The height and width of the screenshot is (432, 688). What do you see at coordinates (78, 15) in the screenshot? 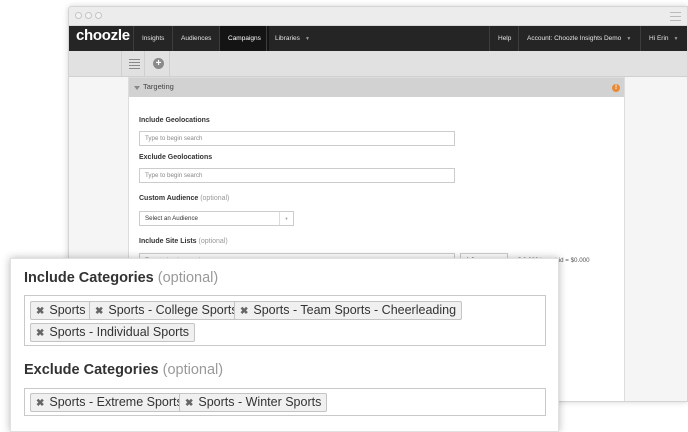
I see `window-close-dot` at bounding box center [78, 15].